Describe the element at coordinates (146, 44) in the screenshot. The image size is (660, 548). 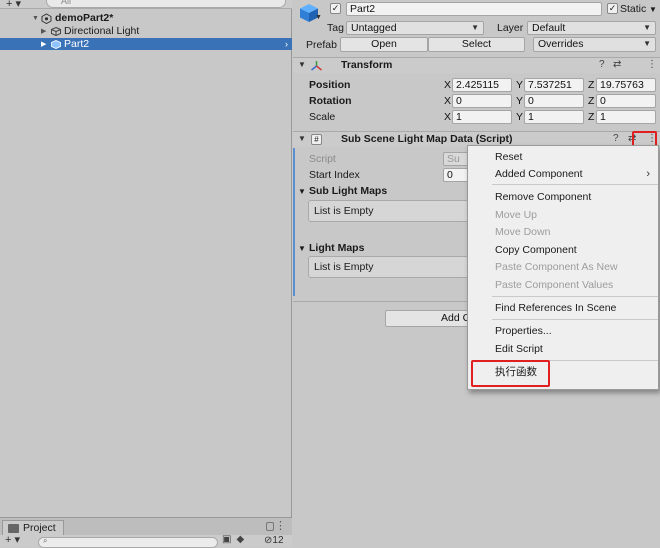
I see `hierarchy-item-part2: ▶ Part2 ›` at that location.